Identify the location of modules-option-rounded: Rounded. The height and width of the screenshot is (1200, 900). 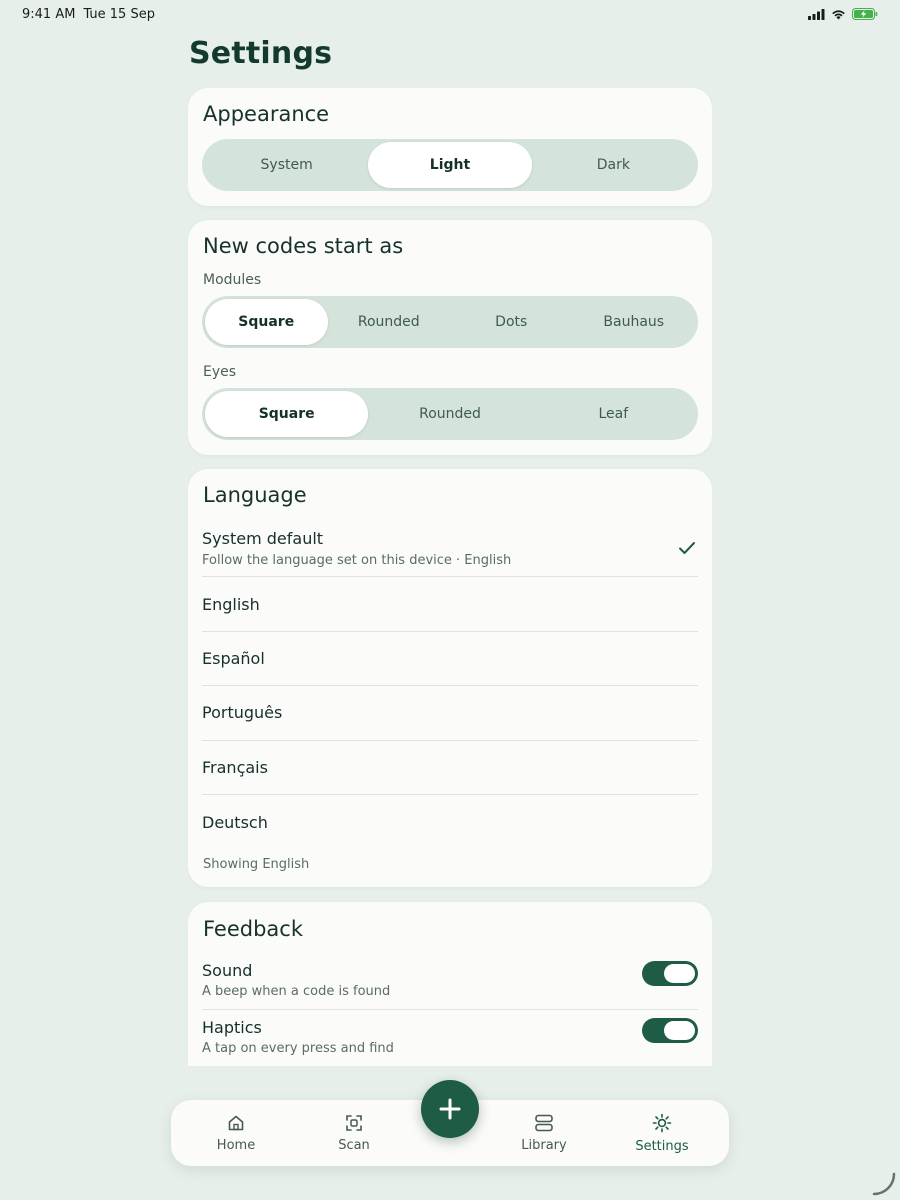
(389, 322).